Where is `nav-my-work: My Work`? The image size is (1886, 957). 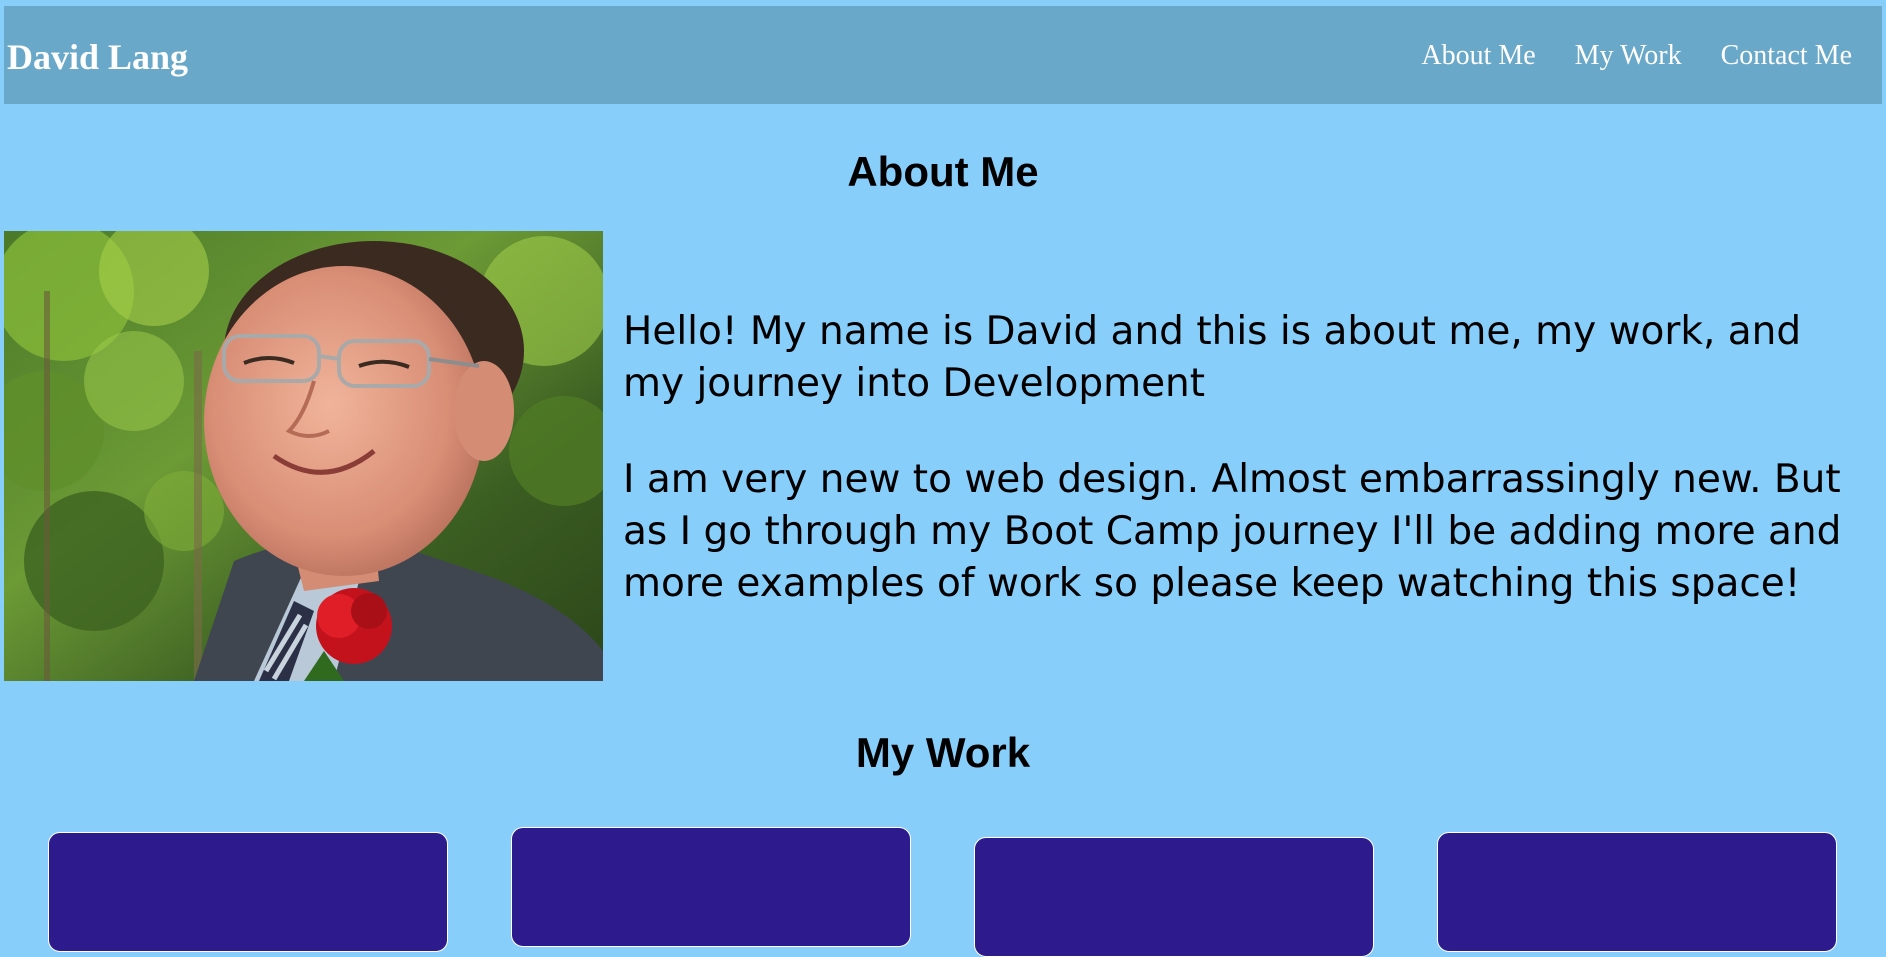 nav-my-work: My Work is located at coordinates (1628, 56).